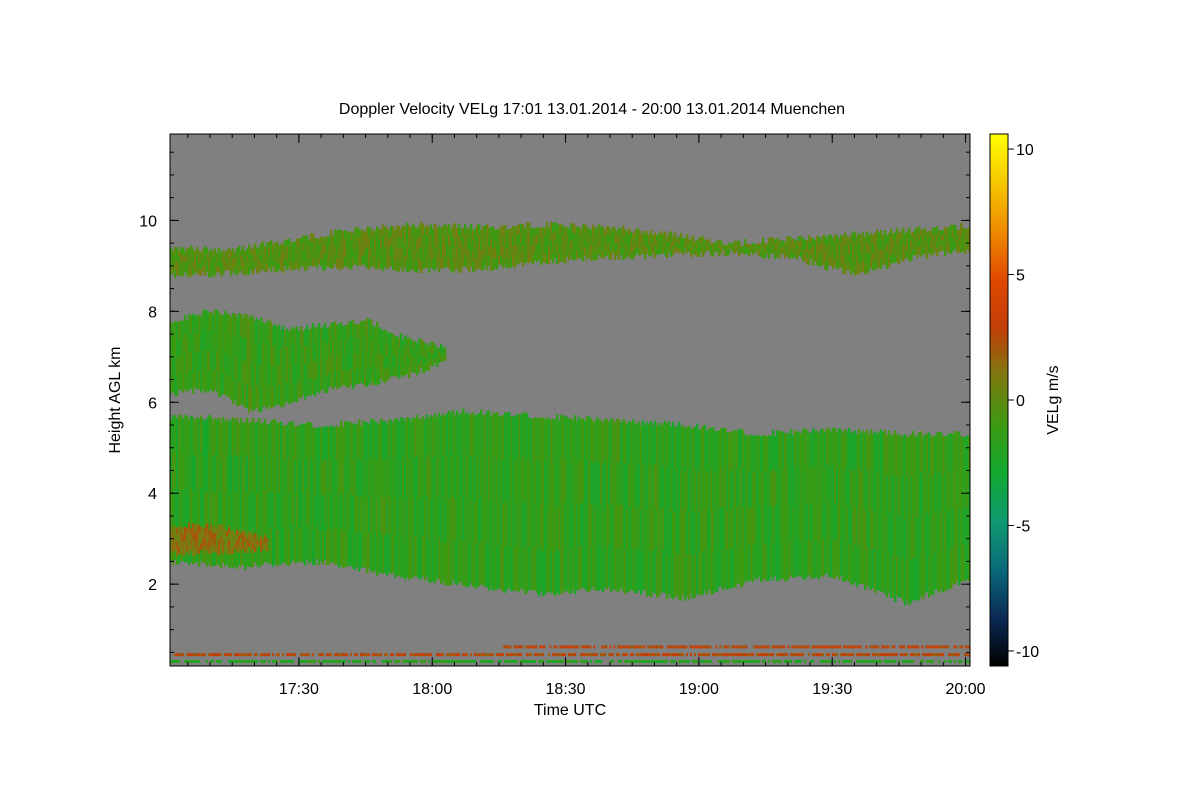 The width and height of the screenshot is (1200, 800). Describe the element at coordinates (152, 312) in the screenshot. I see `y-tick-label: 8` at that location.